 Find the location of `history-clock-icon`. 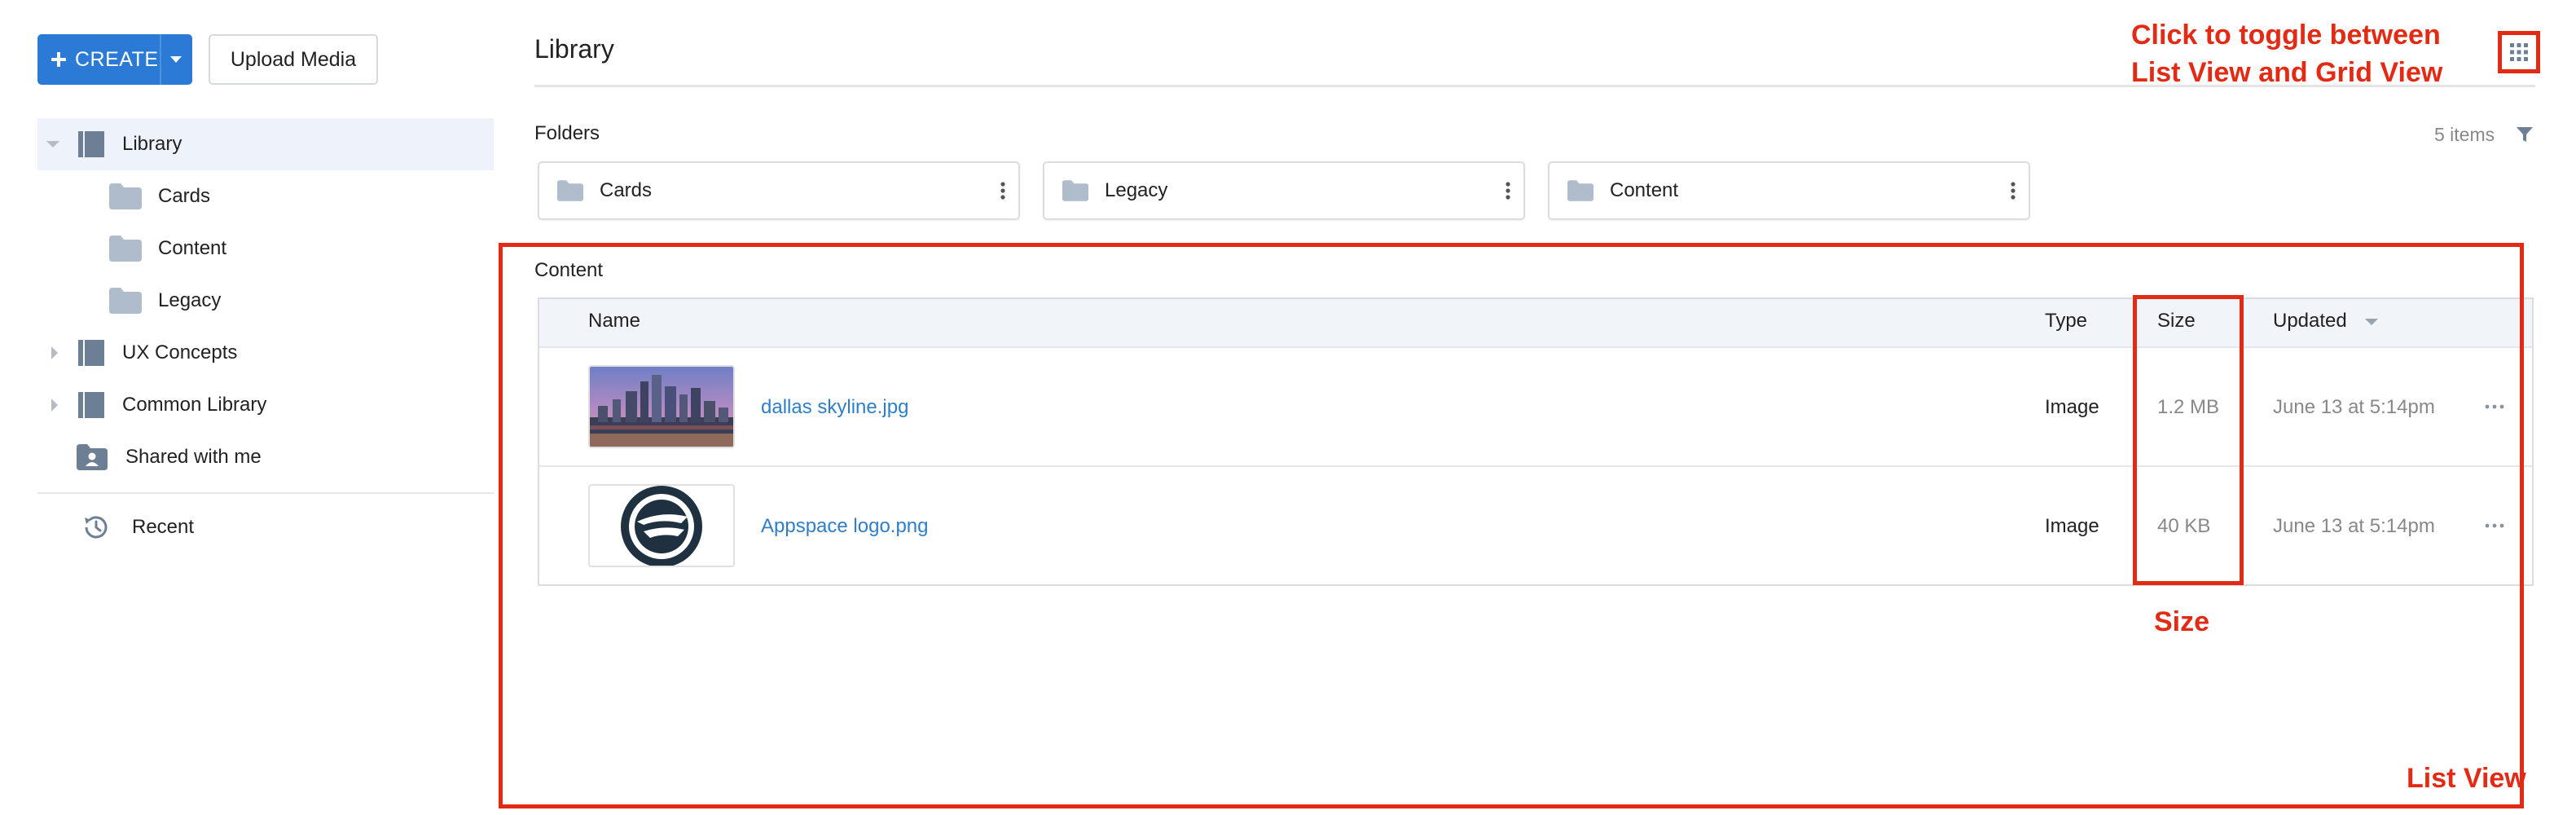

history-clock-icon is located at coordinates (96, 527).